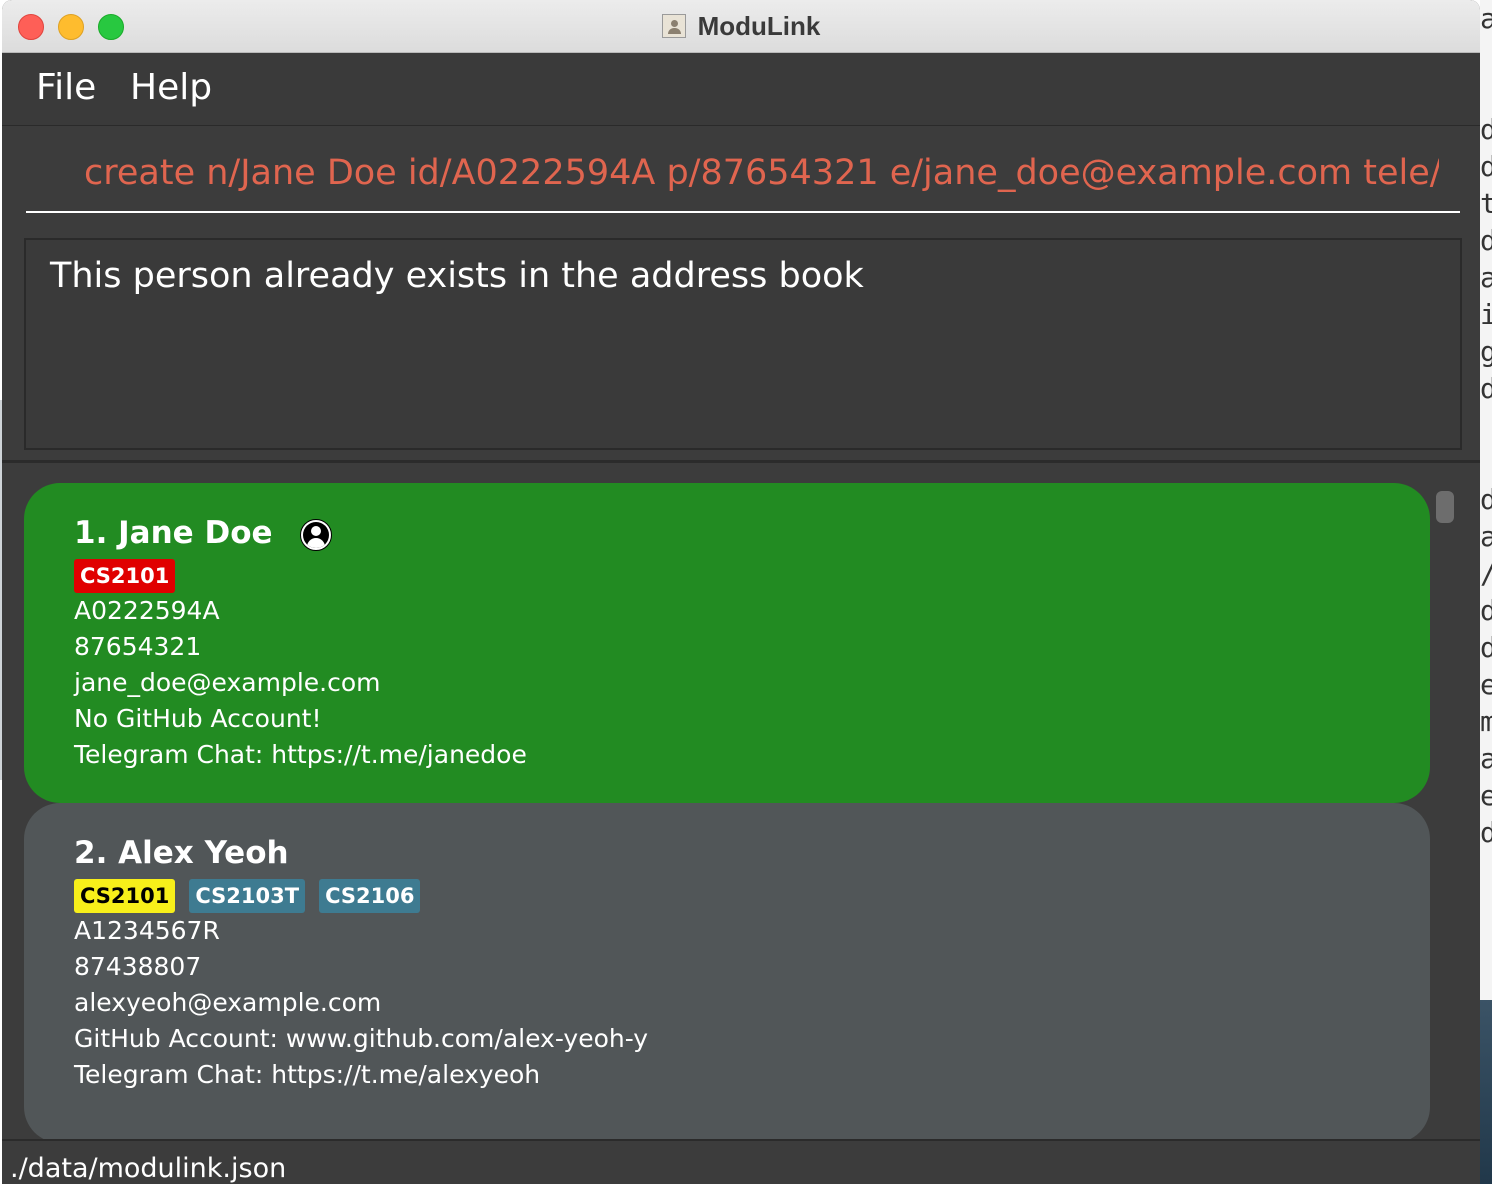 Image resolution: width=1492 pixels, height=1184 pixels. What do you see at coordinates (138, 966) in the screenshot?
I see `phone: 87438807` at bounding box center [138, 966].